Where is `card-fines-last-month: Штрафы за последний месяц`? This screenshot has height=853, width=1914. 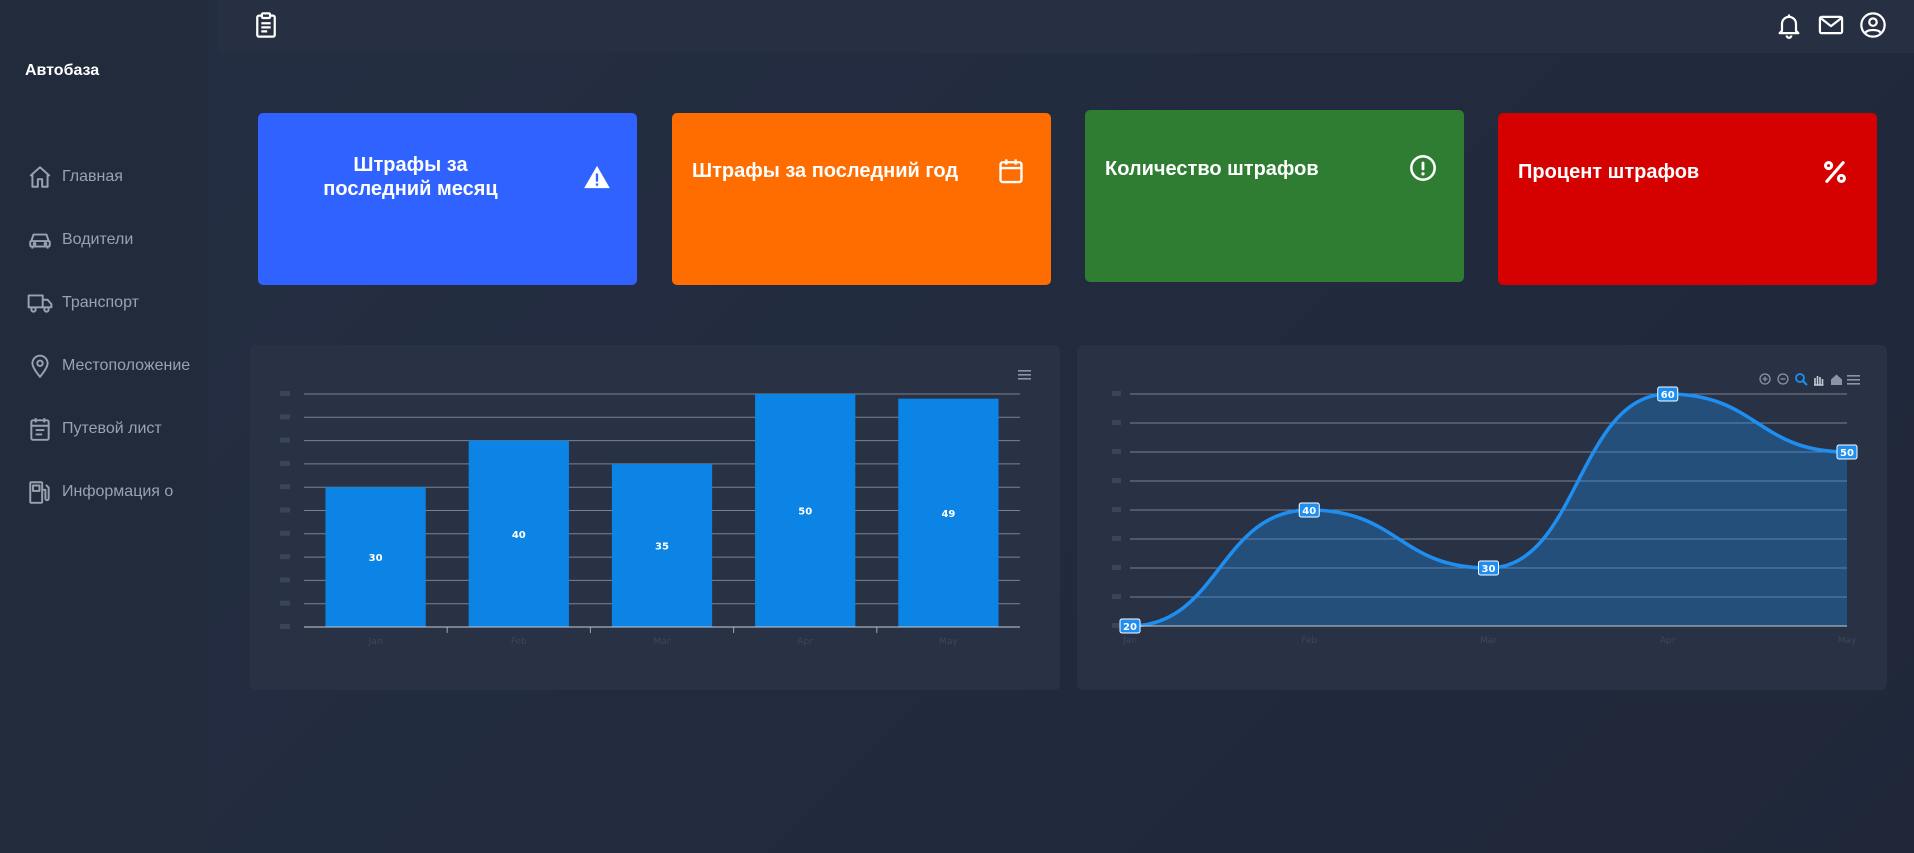
card-fines-last-month: Штрафы за последний месяц is located at coordinates (447, 199).